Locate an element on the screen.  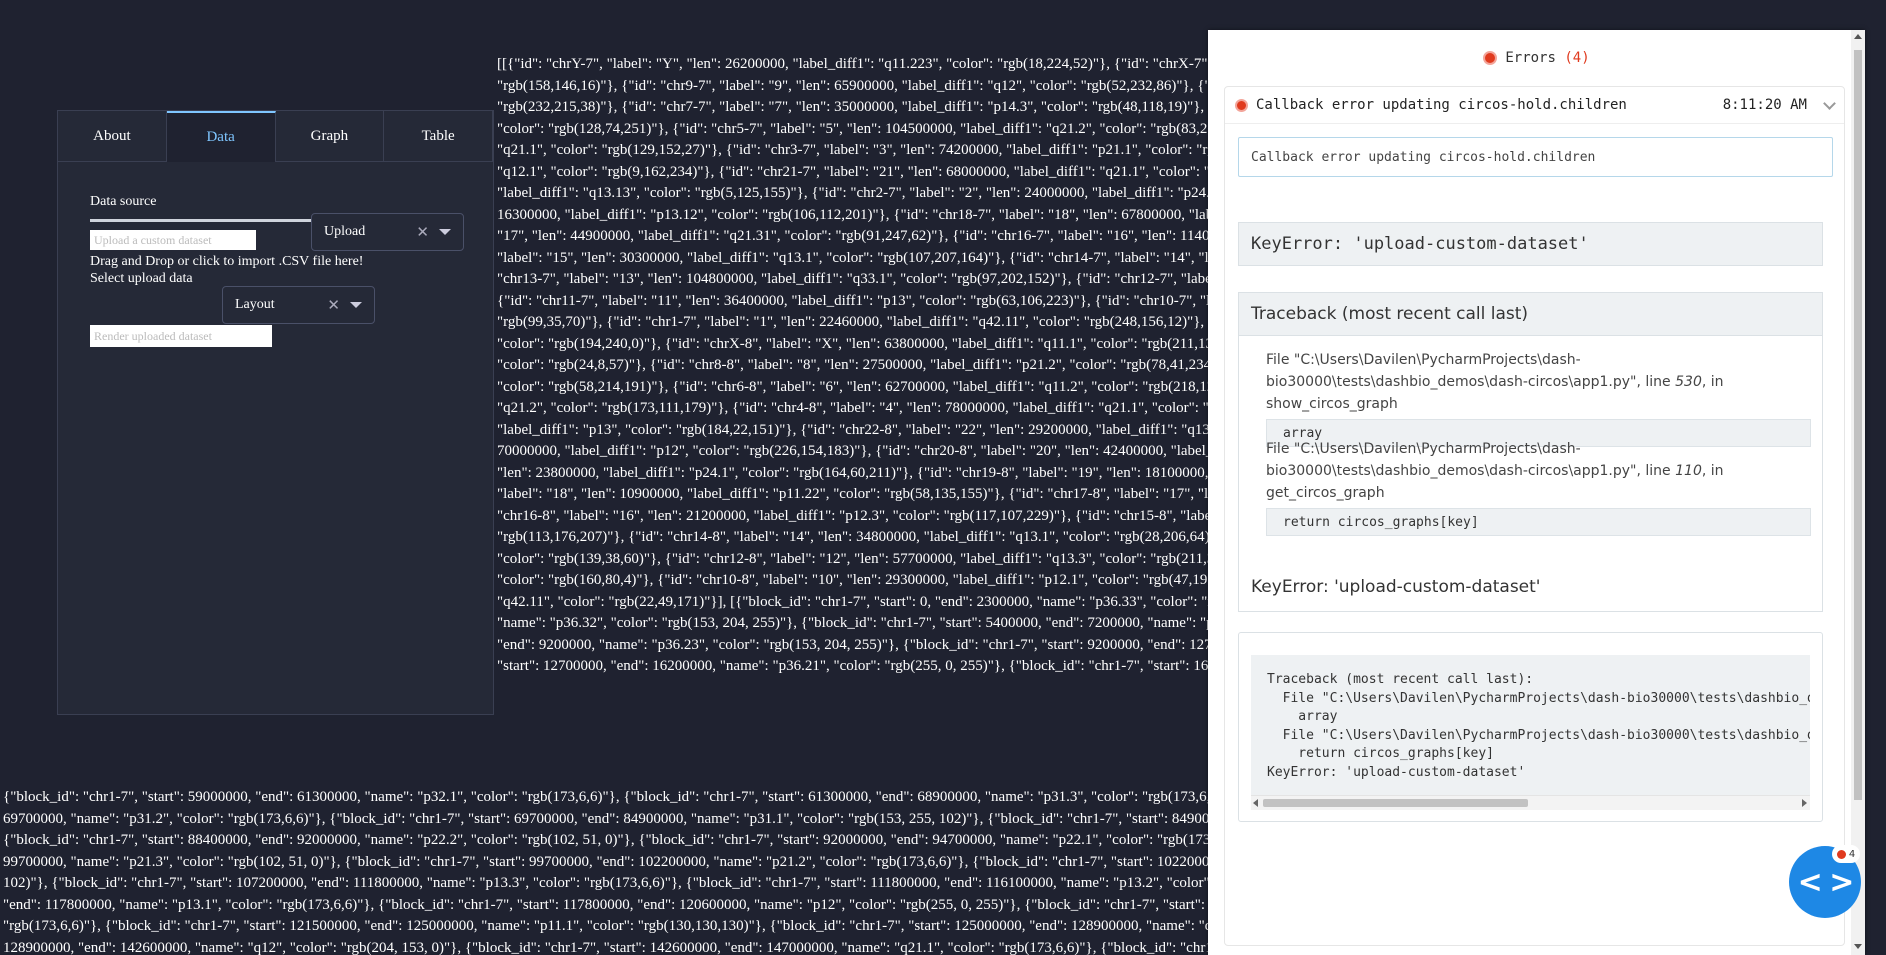
error-status-icon is located at coordinates (1490, 58).